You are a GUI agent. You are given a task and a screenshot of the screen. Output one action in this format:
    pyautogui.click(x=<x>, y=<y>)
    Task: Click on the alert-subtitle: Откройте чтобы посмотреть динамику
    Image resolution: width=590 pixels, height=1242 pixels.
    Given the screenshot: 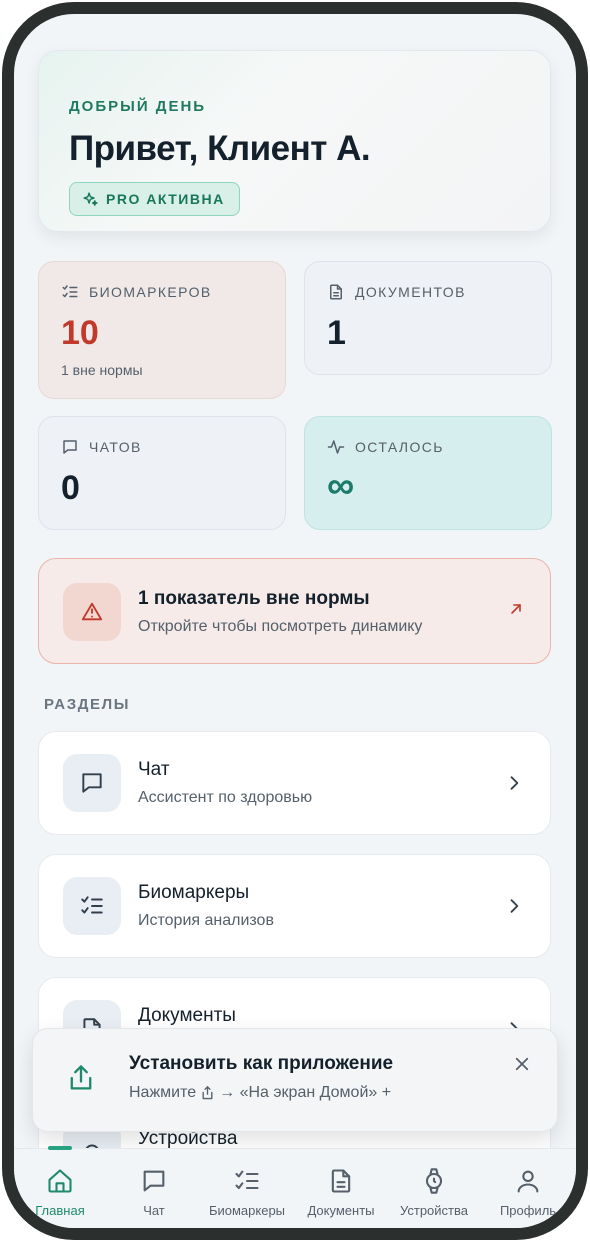 What is the action you would take?
    pyautogui.click(x=280, y=626)
    